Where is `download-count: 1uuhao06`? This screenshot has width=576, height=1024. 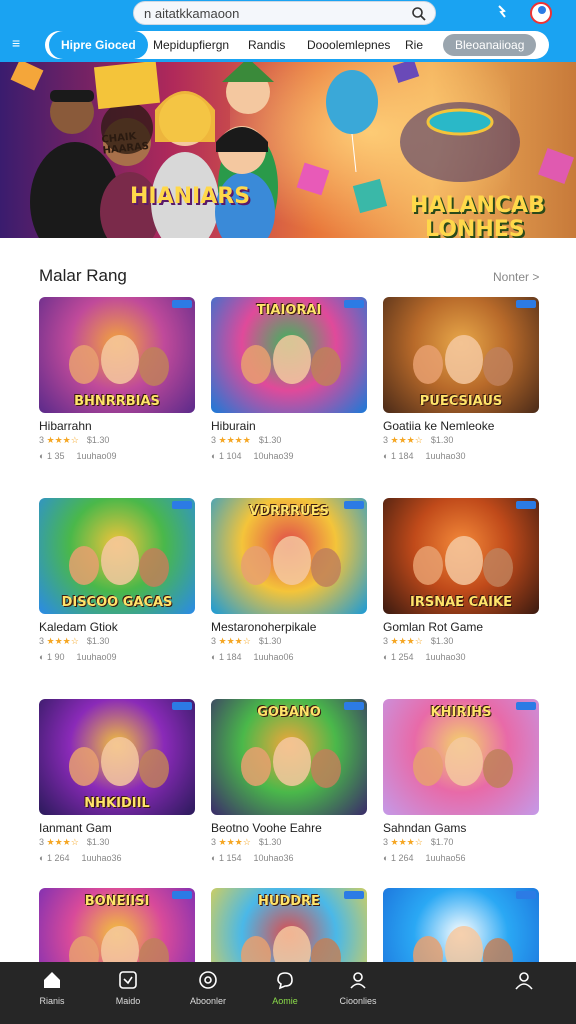 download-count: 1uuhao06 is located at coordinates (273, 657).